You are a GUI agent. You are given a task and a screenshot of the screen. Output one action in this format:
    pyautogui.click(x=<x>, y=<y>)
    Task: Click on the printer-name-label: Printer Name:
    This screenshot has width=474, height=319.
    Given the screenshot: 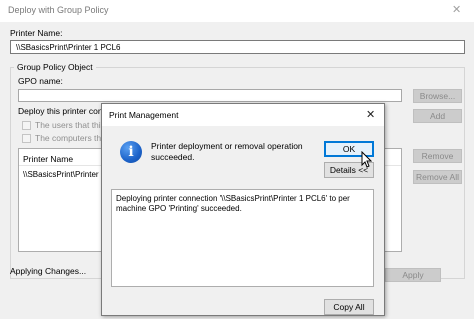 What is the action you would take?
    pyautogui.click(x=36, y=33)
    